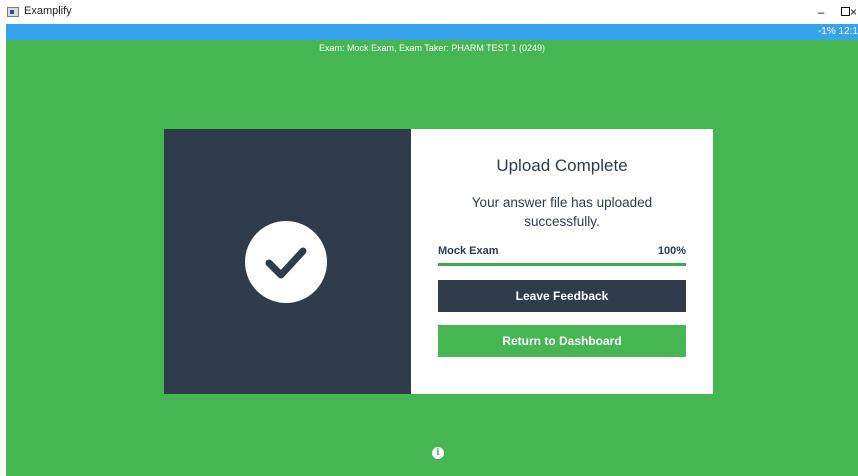 This screenshot has height=476, width=858. I want to click on upload-progress-fill, so click(562, 264).